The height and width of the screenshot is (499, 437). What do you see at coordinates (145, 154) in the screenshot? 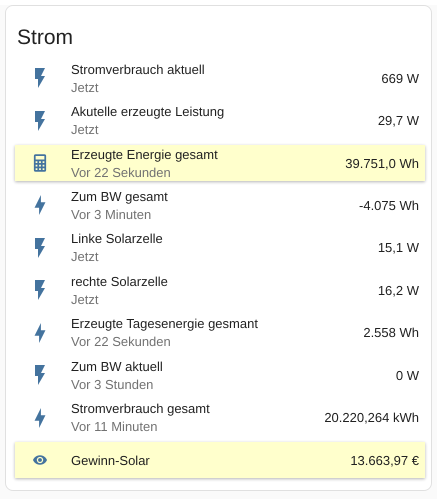
I see `entity-name: Erzeugte Energie gesamt` at bounding box center [145, 154].